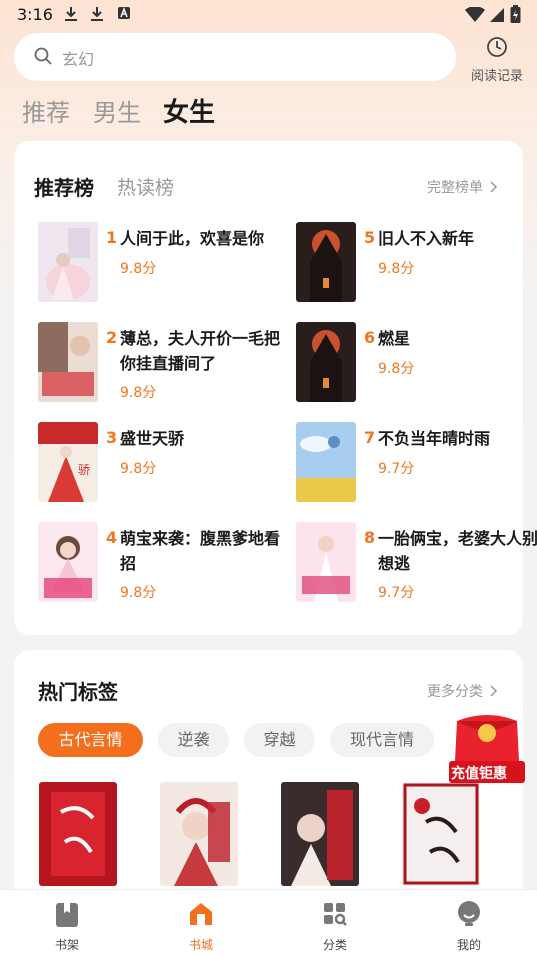 Image resolution: width=537 pixels, height=956 pixels. I want to click on nav-bookshelf: 书架, so click(67, 923).